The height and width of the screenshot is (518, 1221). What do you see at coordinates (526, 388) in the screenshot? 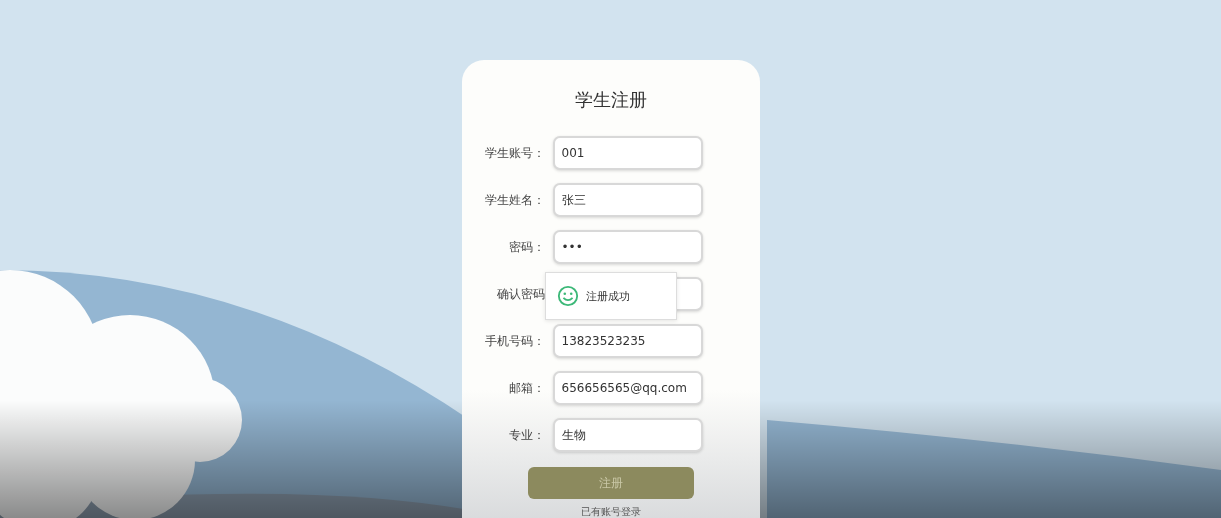
I see `field-label: 邮箱：` at bounding box center [526, 388].